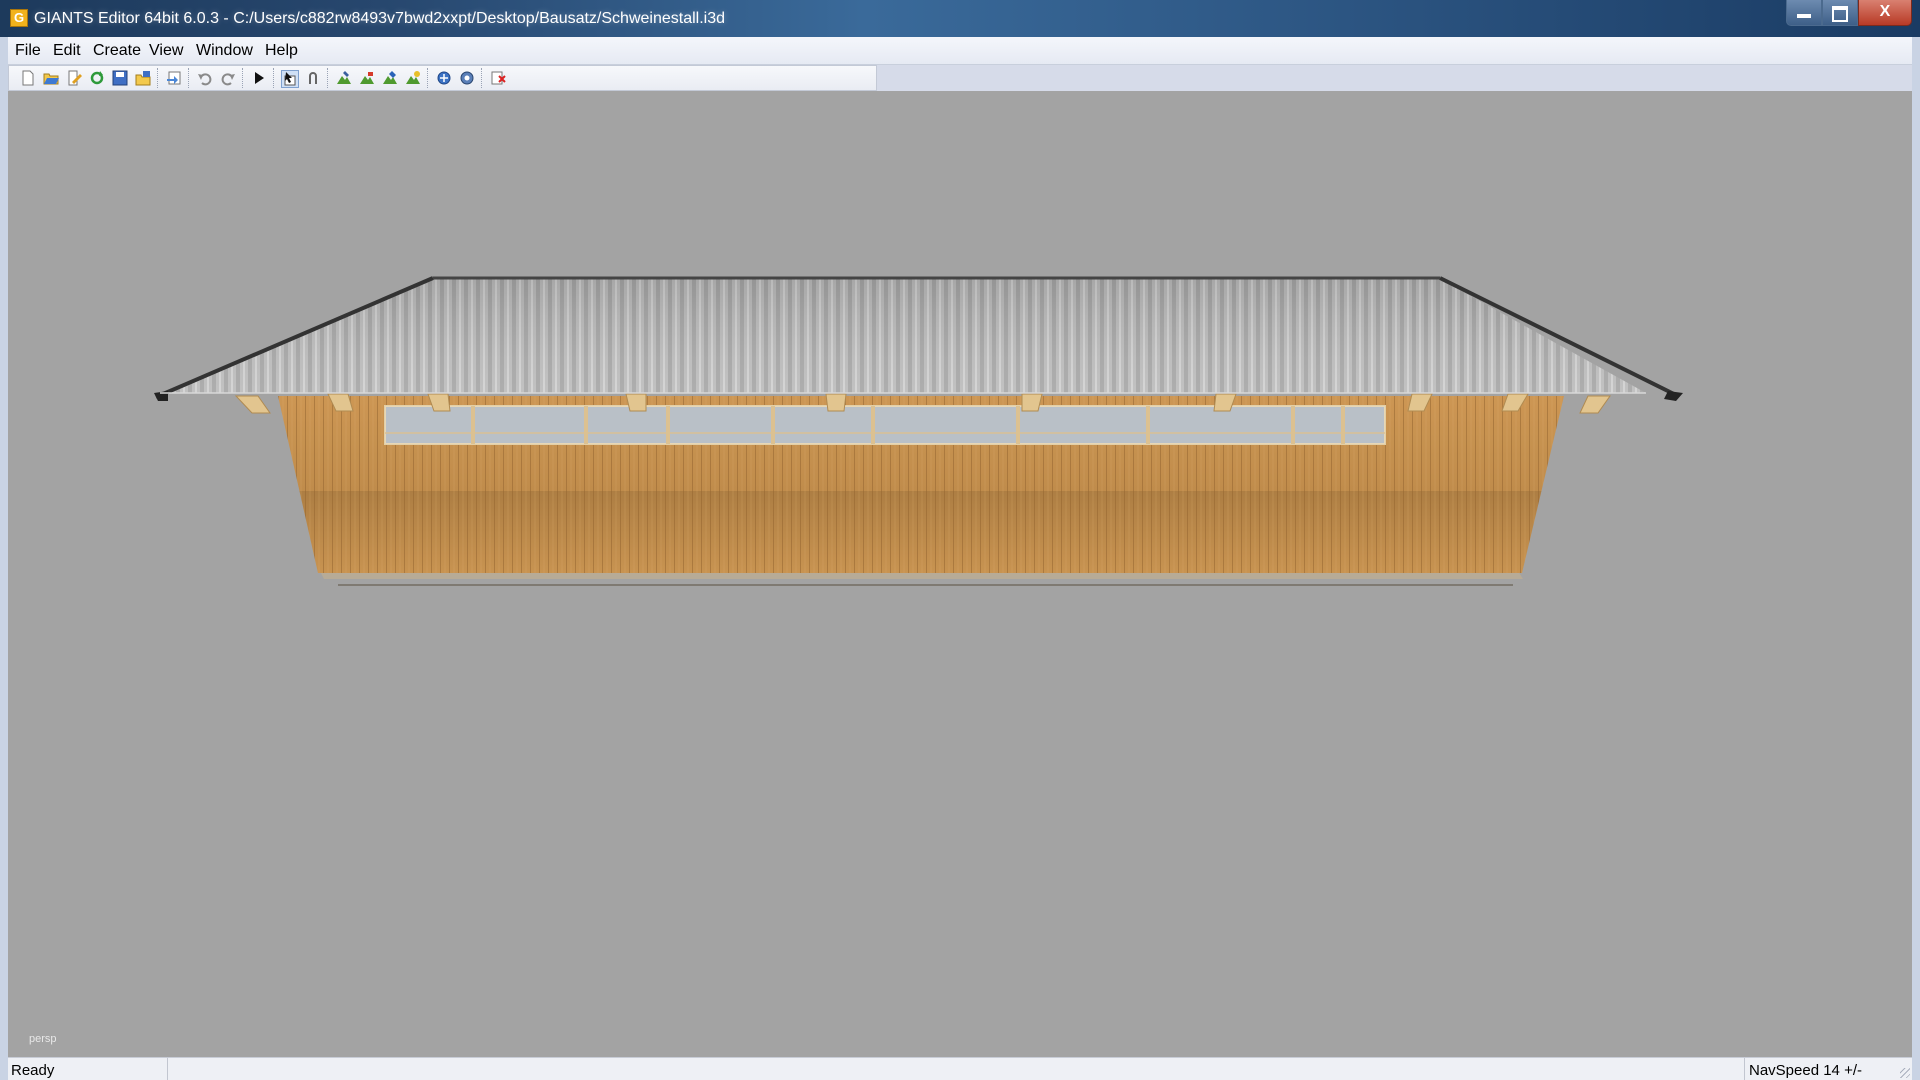 The image size is (1920, 1080). What do you see at coordinates (960, 1068) in the screenshot?
I see `status-bar: Ready NavSpeed 14 +/-` at bounding box center [960, 1068].